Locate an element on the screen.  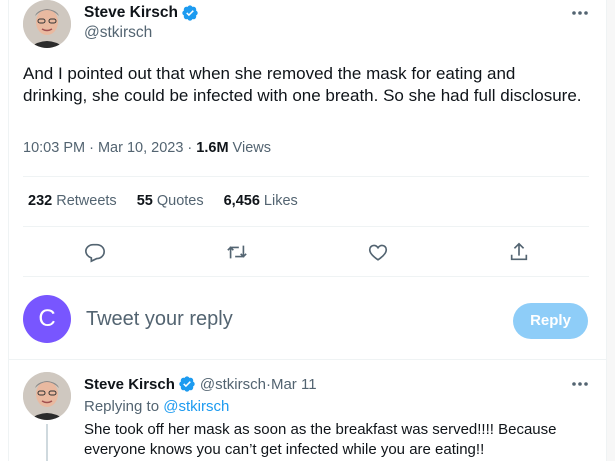
likes-stat: 6,456 Likes is located at coordinates (261, 201).